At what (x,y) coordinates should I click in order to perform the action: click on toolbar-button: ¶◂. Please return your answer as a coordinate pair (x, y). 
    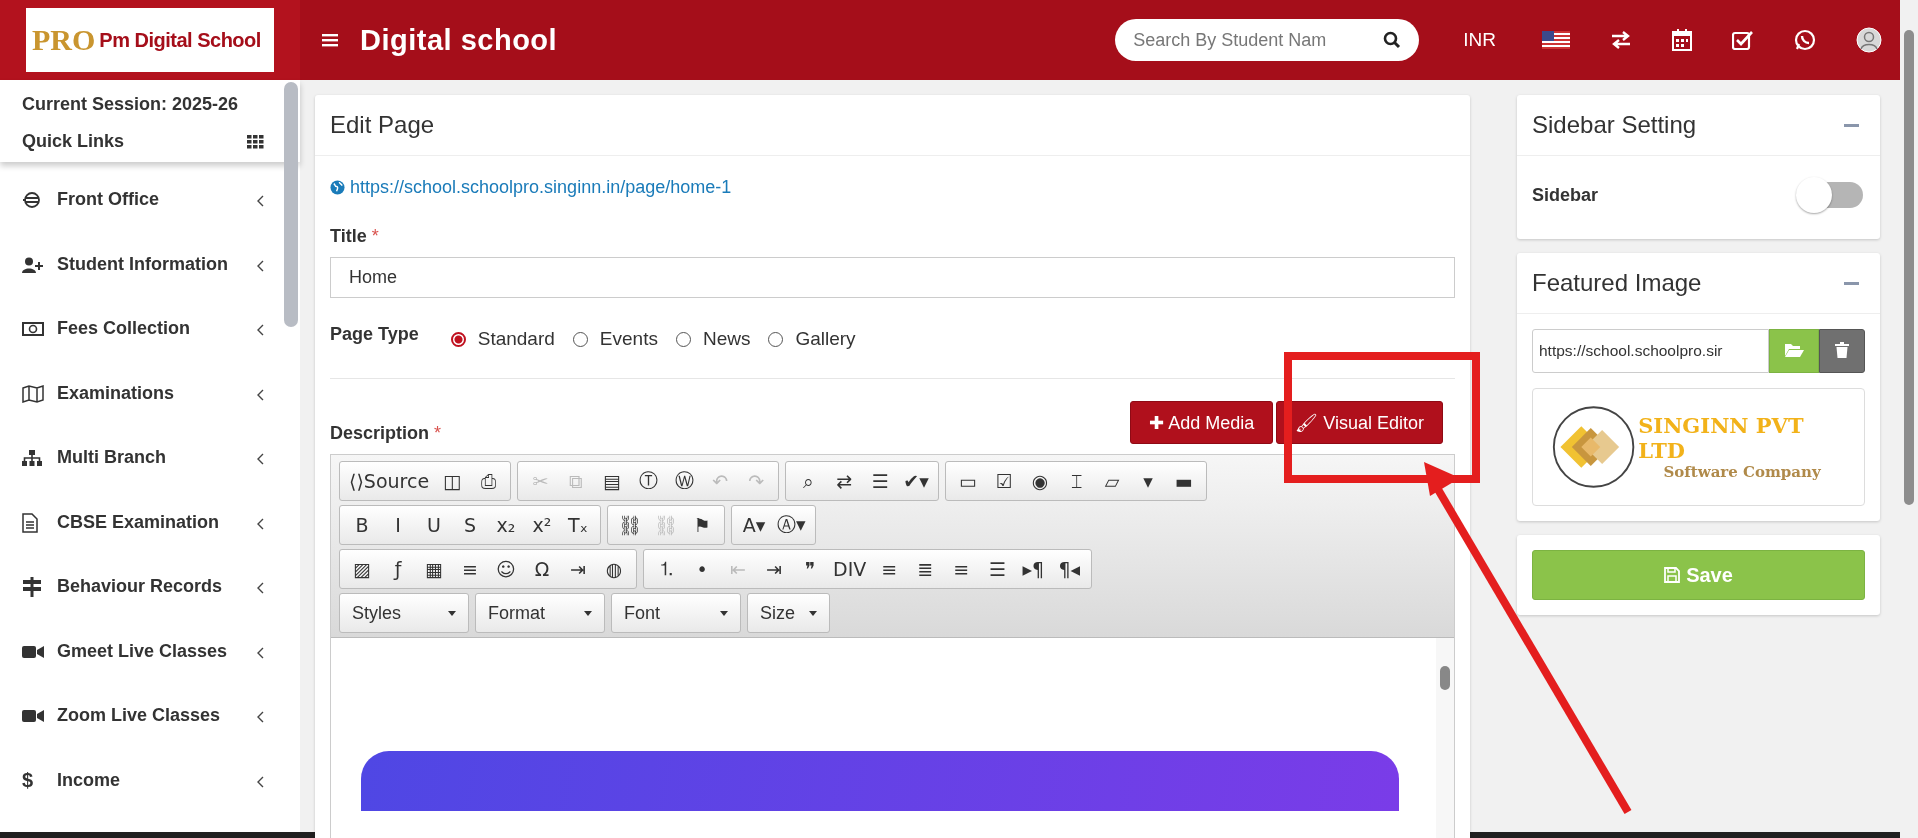
    Looking at the image, I should click on (1069, 569).